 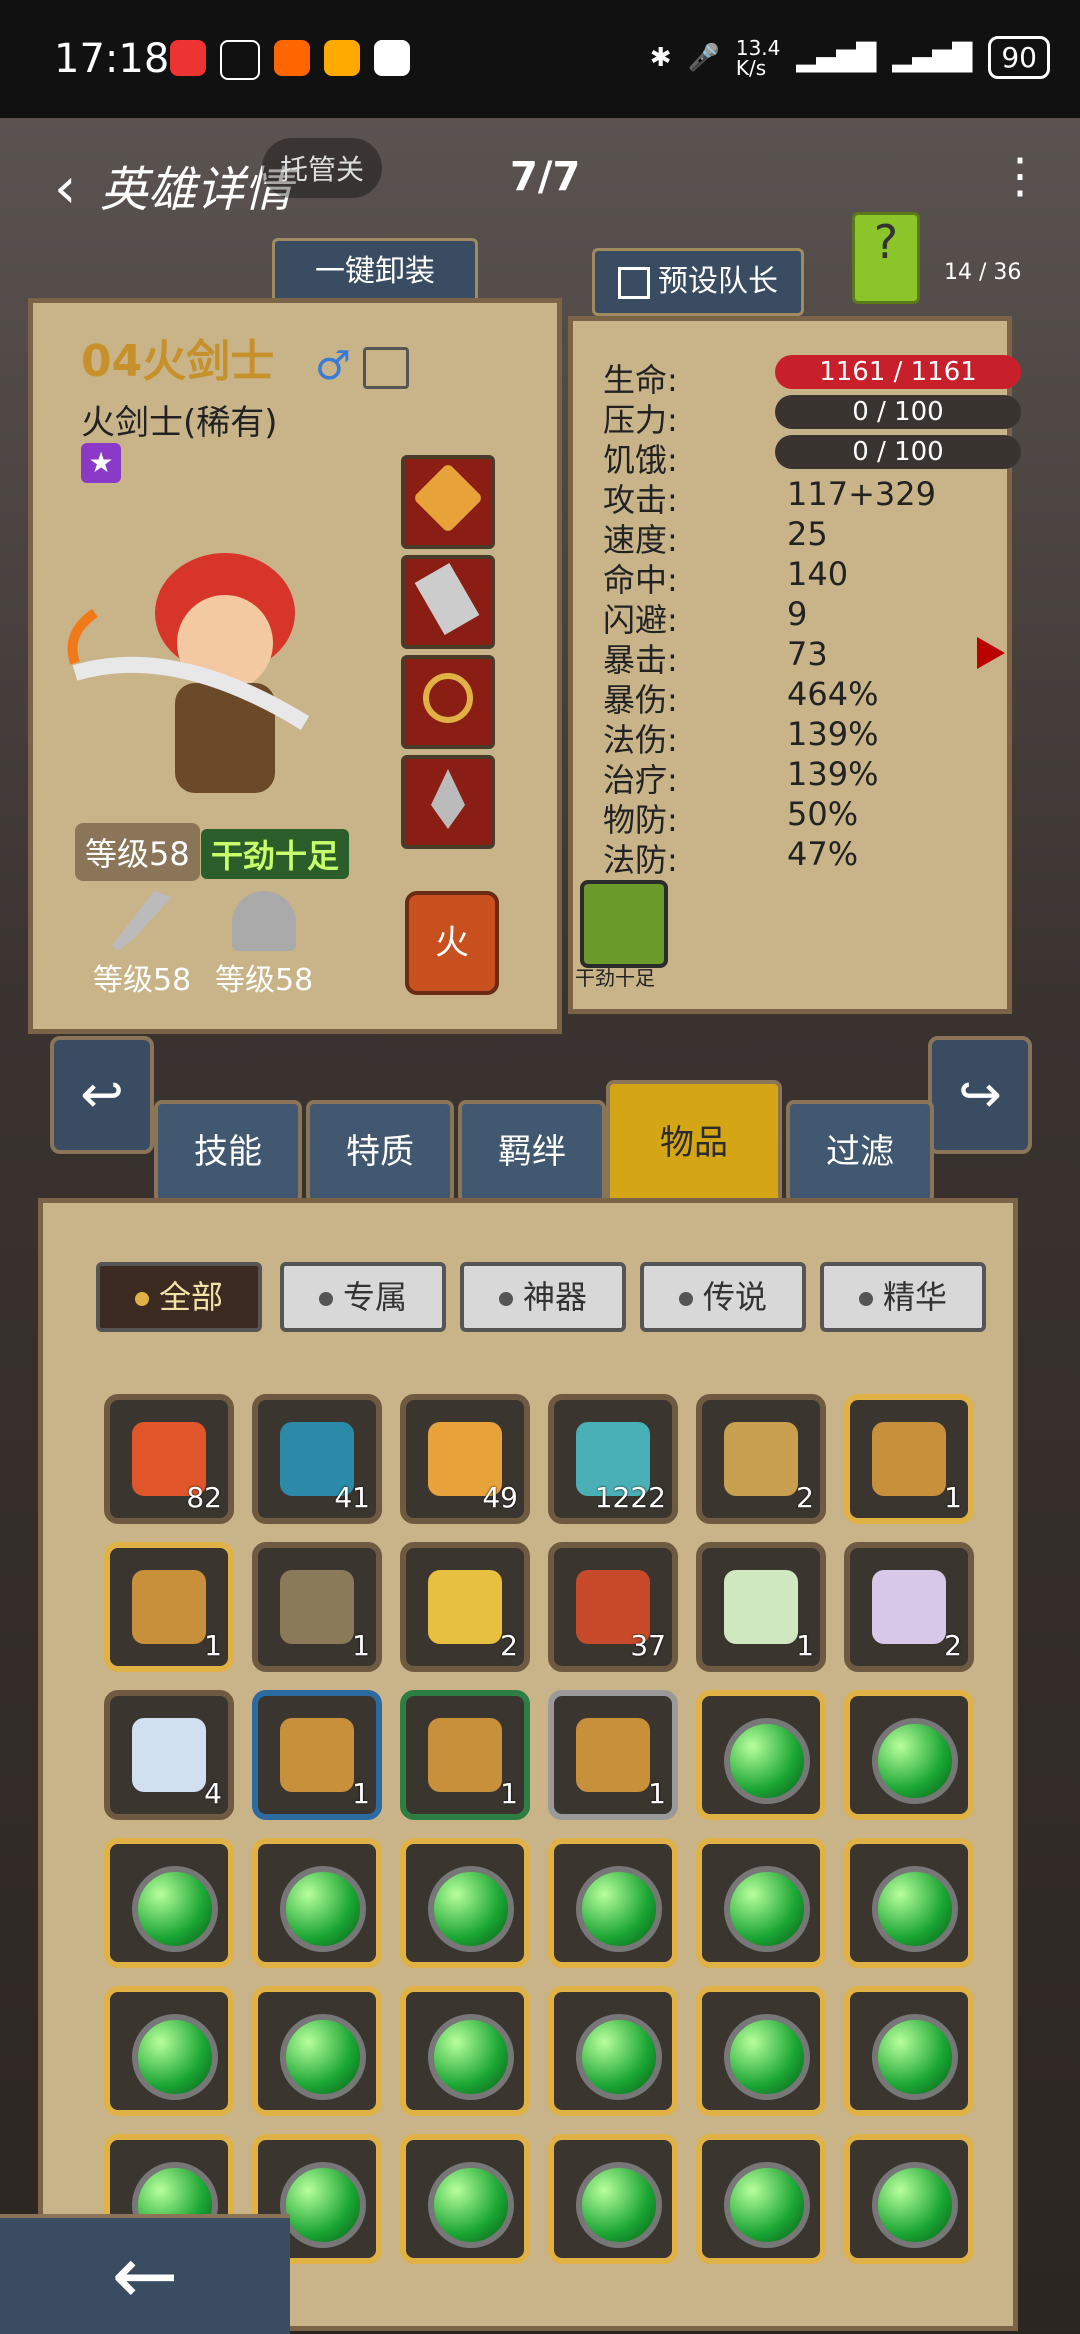 I want to click on blue-feather-icon, so click(x=169, y=1755).